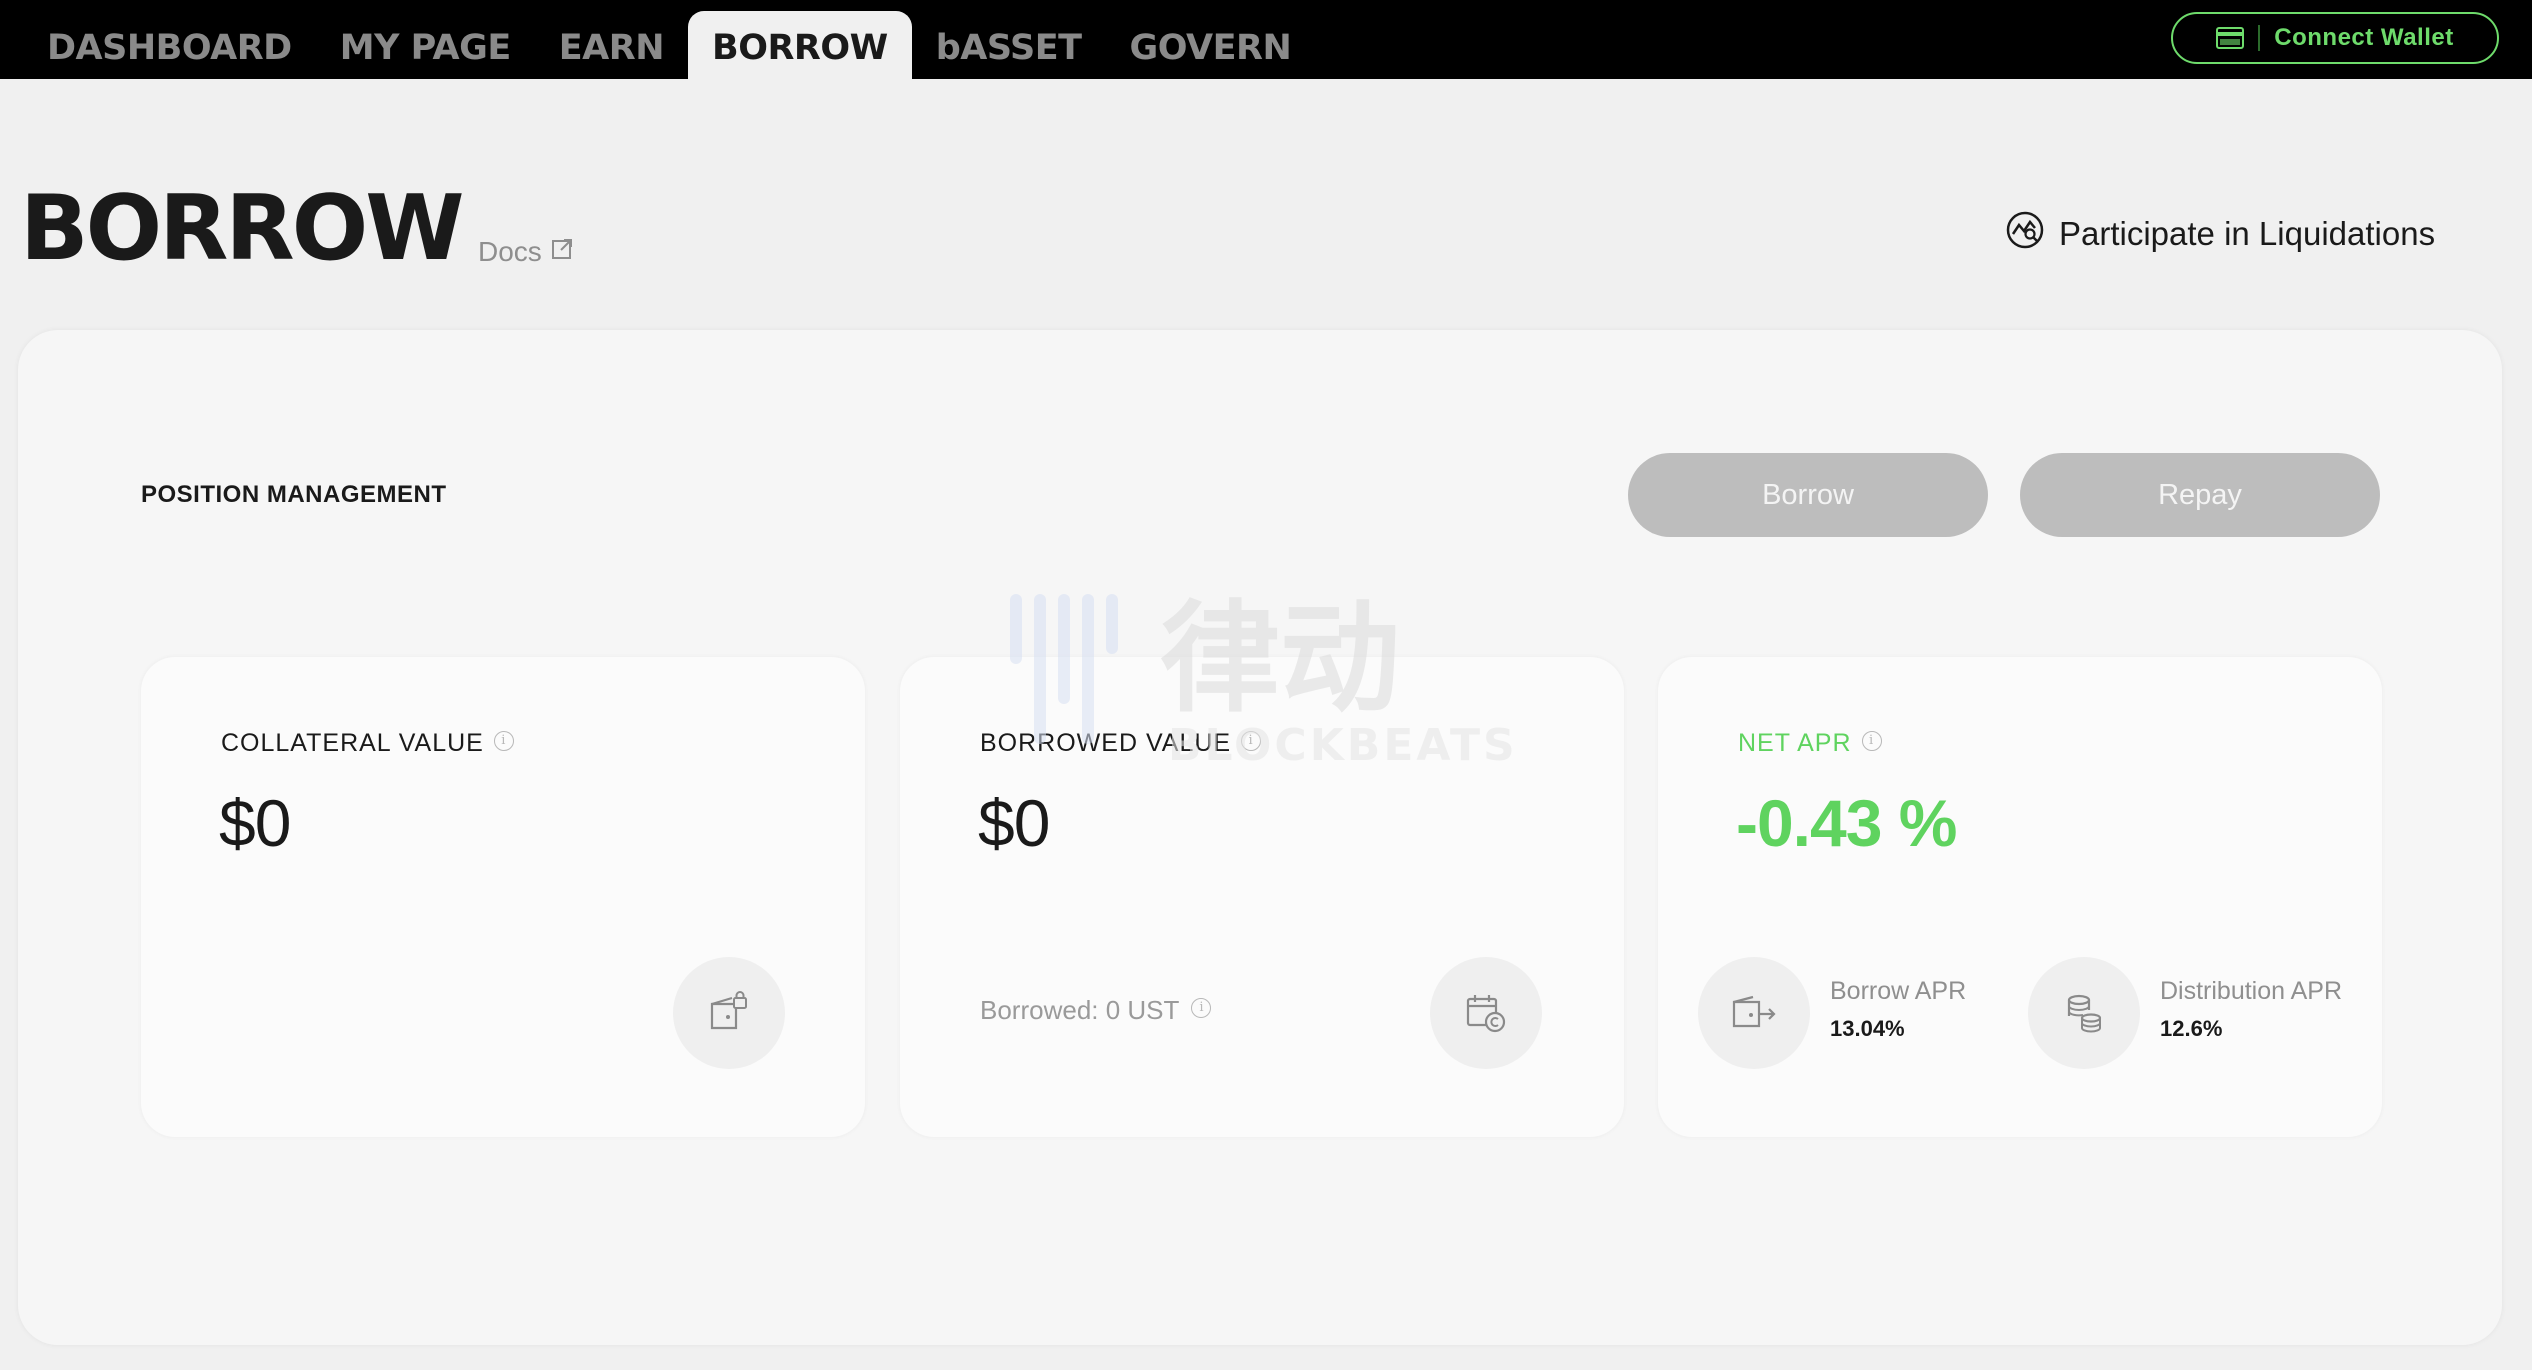 The height and width of the screenshot is (1370, 2532). I want to click on distribution-apr-label: Distribution APR, so click(2251, 991).